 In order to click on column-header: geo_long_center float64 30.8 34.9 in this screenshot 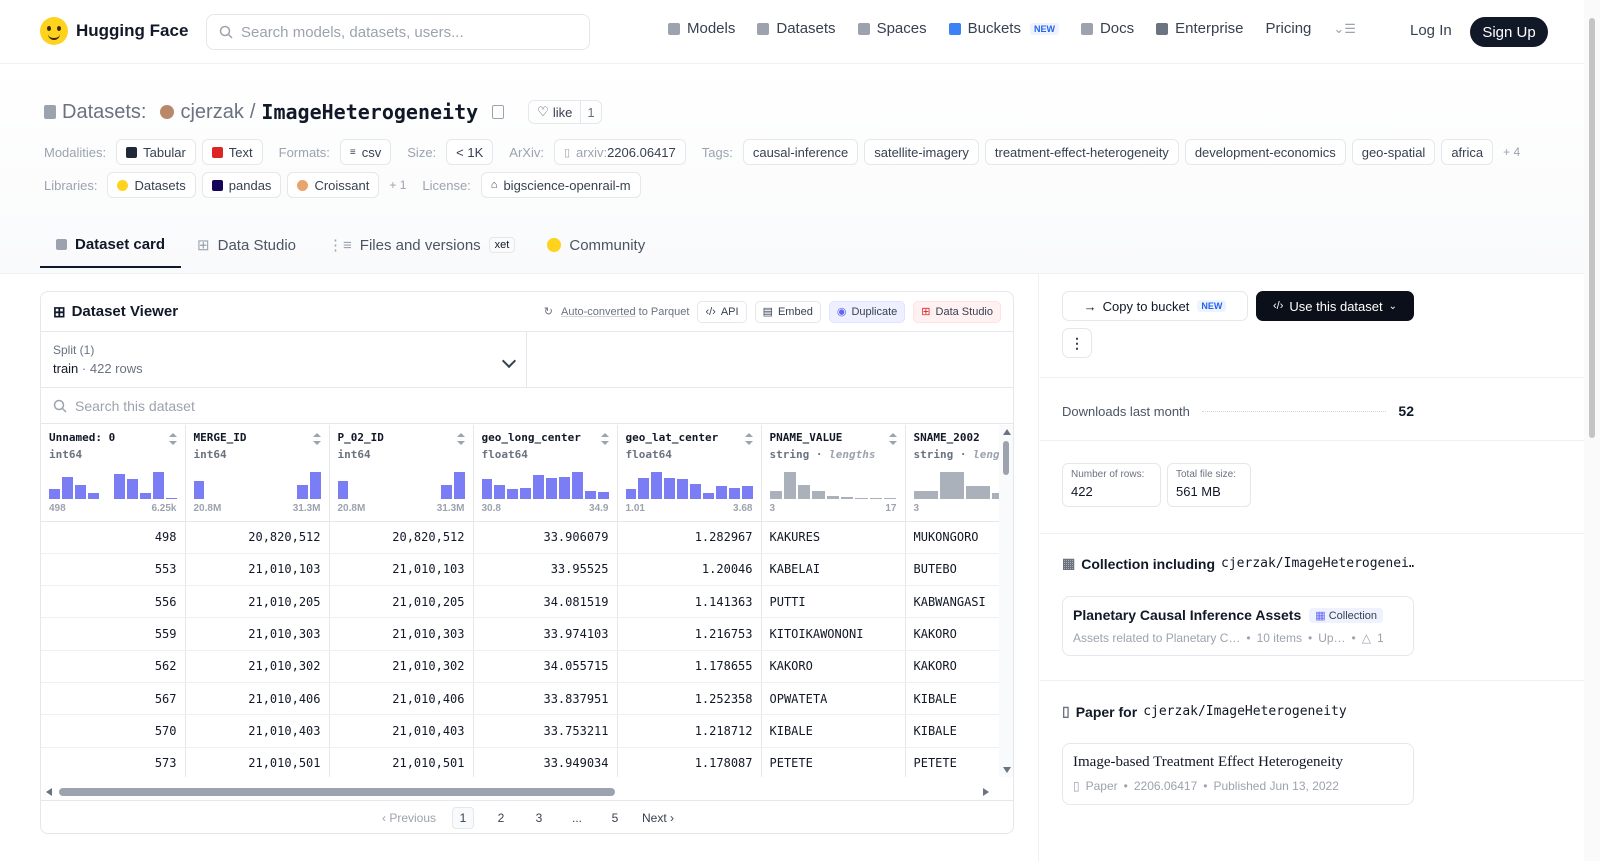, I will do `click(545, 473)`.